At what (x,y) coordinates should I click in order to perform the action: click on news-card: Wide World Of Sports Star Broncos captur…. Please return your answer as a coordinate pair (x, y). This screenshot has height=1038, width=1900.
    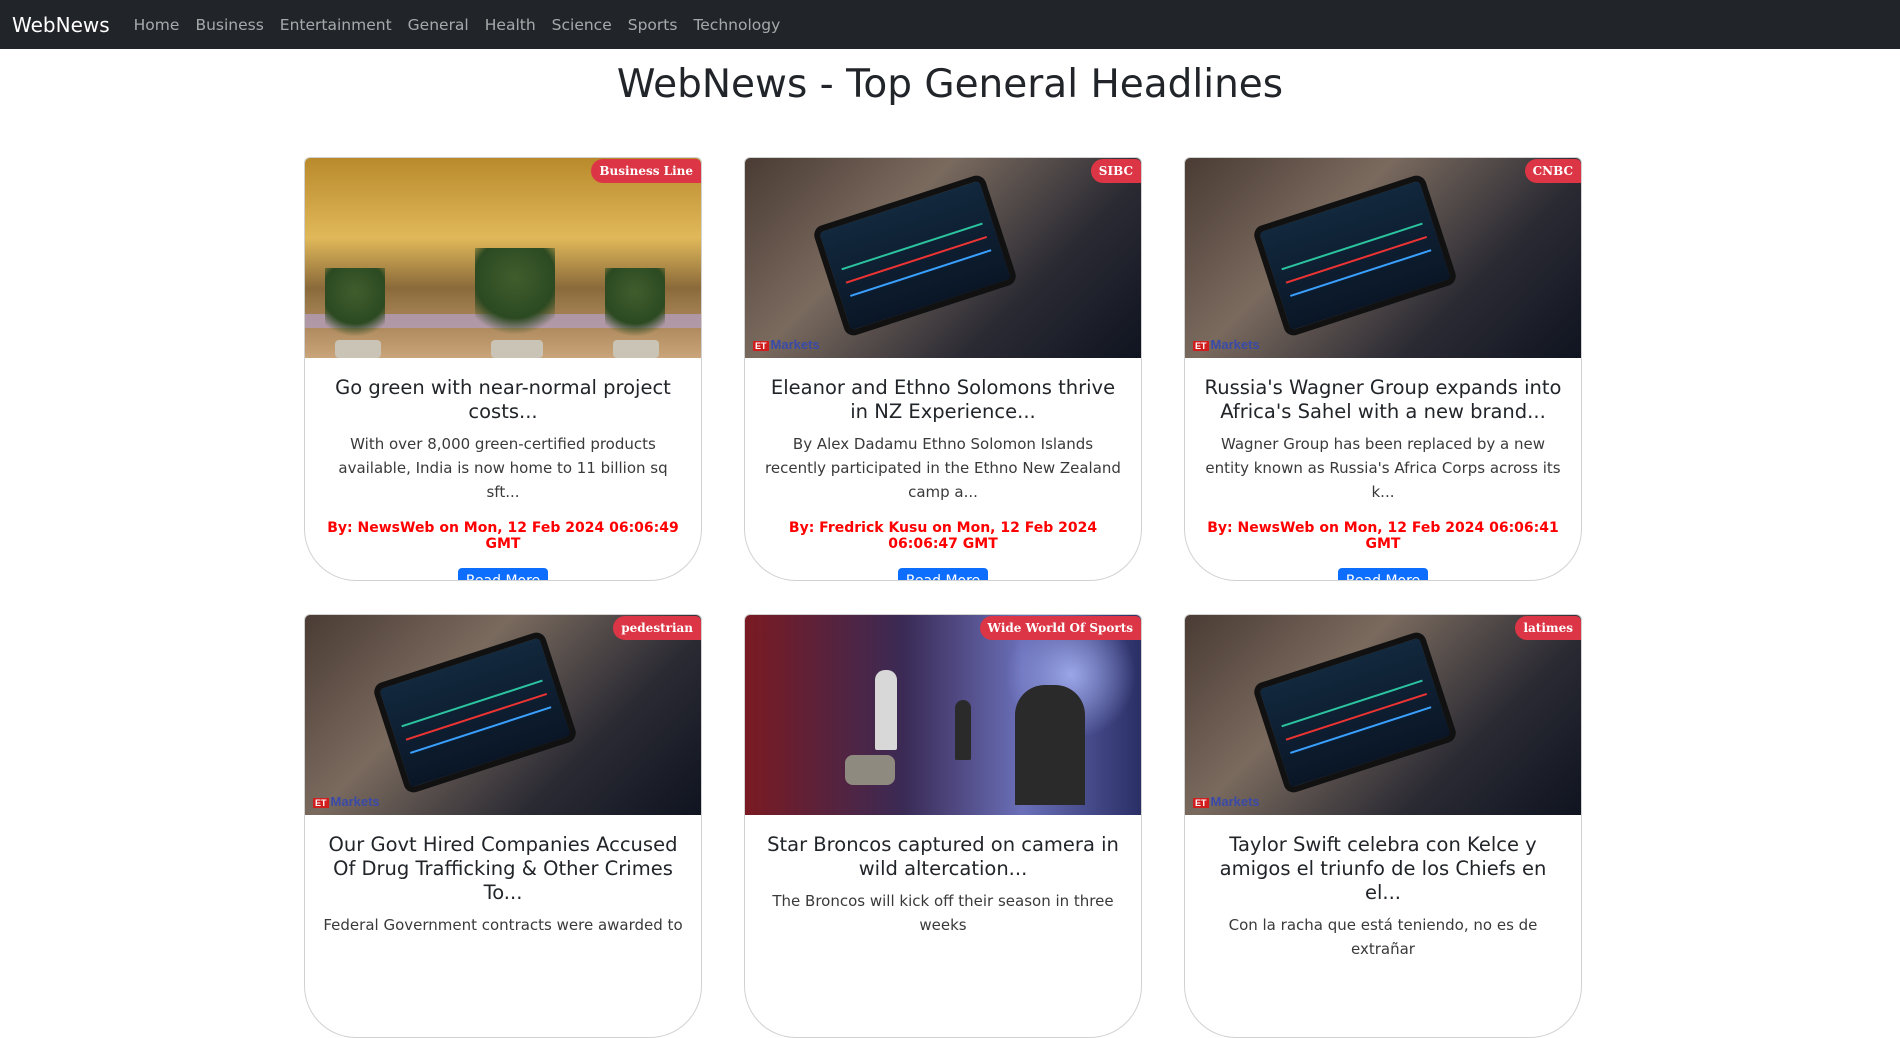
    Looking at the image, I should click on (943, 826).